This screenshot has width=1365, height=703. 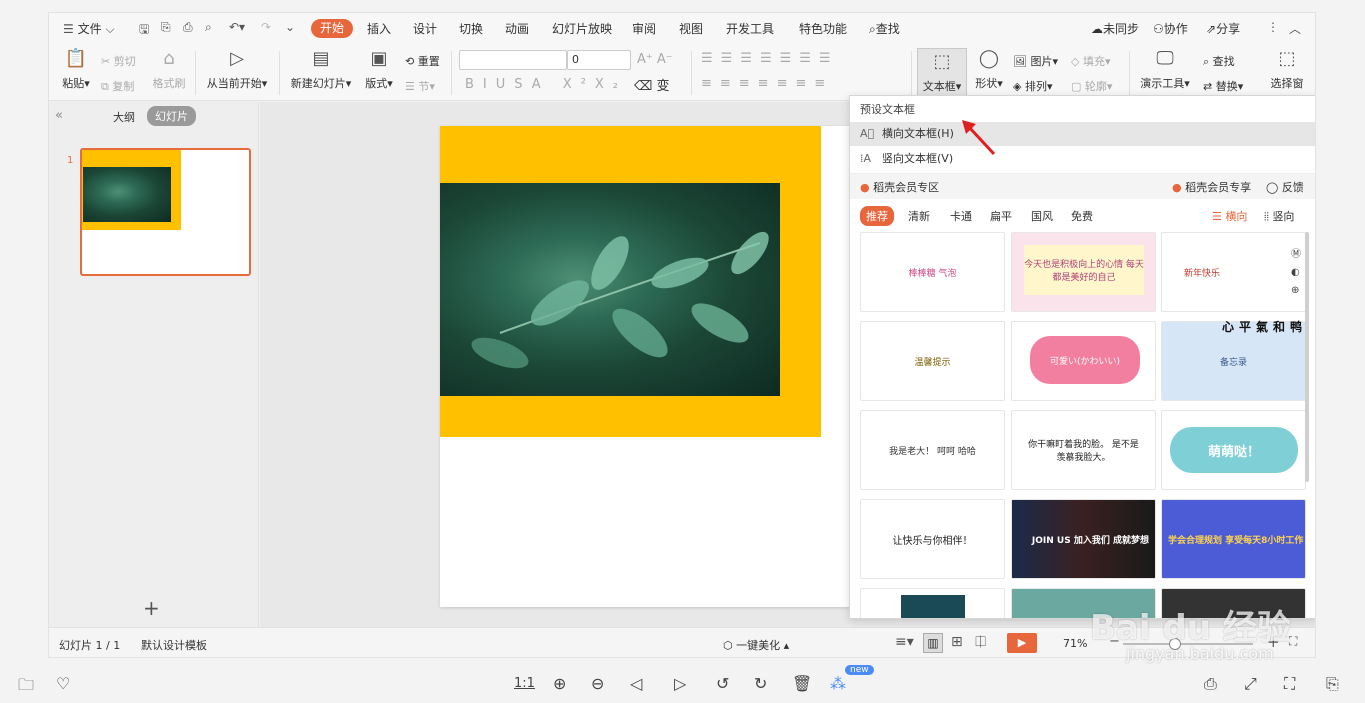 I want to click on template-card: 温馨提示, so click(x=932, y=361).